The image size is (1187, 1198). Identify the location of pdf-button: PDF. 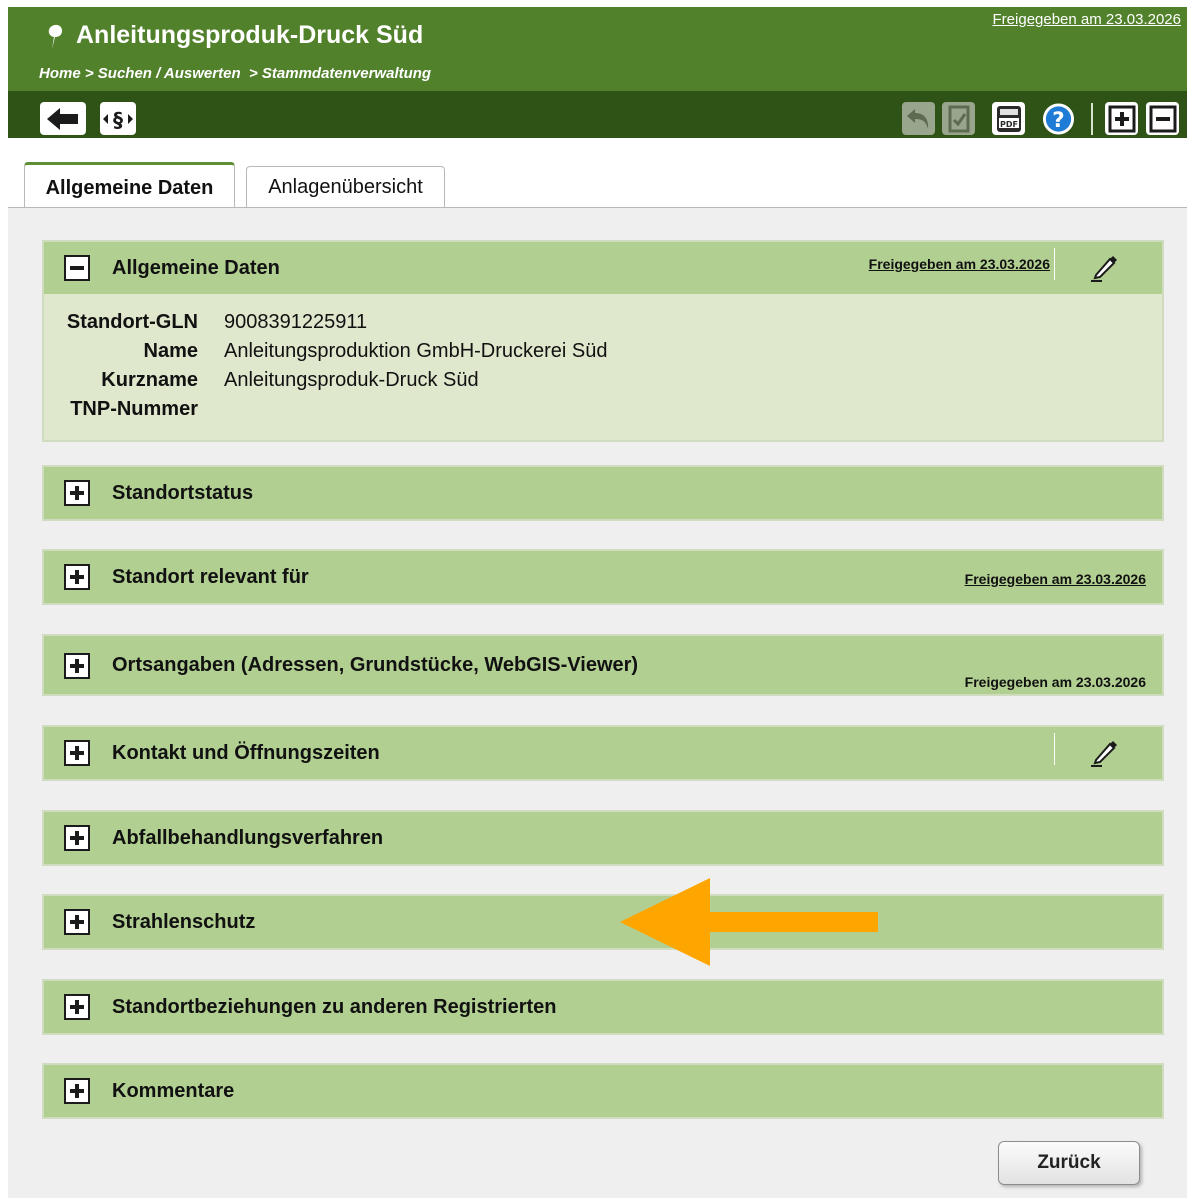
(1008, 118).